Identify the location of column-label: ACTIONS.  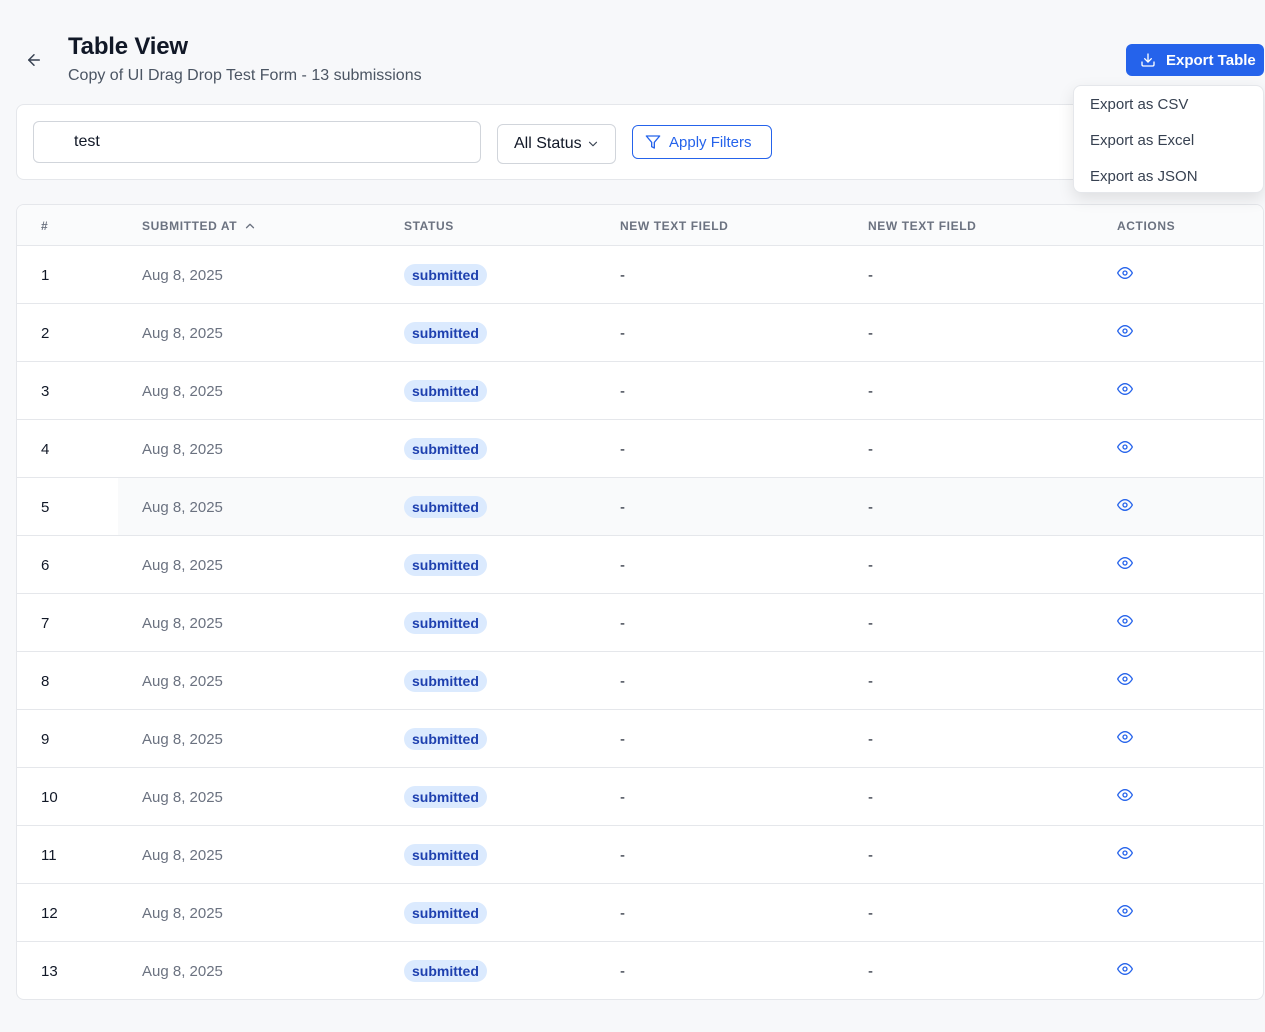
(1146, 225).